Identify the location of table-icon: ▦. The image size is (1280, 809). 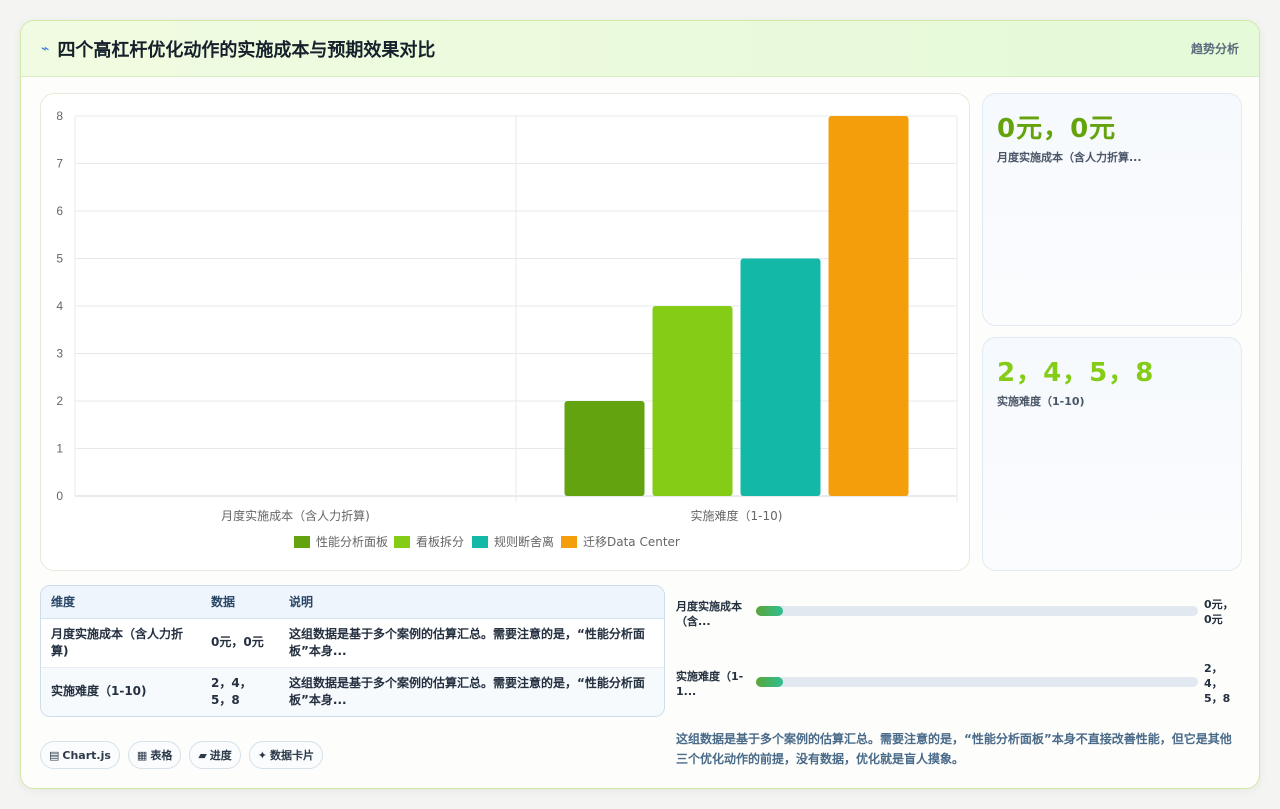
(142, 755).